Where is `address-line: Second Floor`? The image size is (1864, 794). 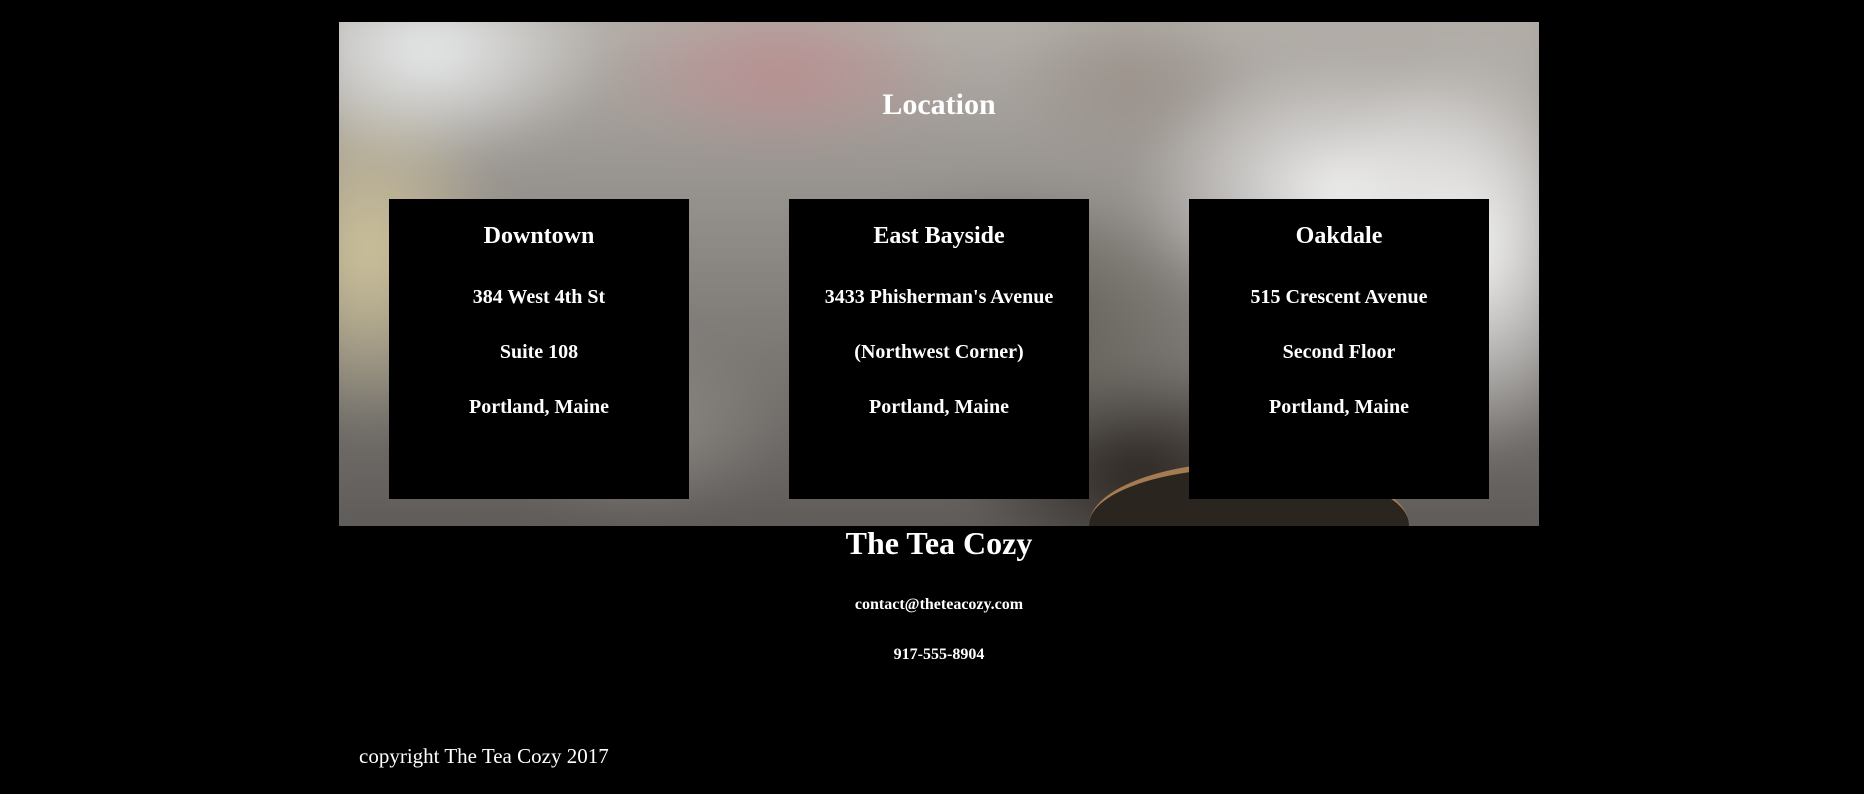 address-line: Second Floor is located at coordinates (1339, 352).